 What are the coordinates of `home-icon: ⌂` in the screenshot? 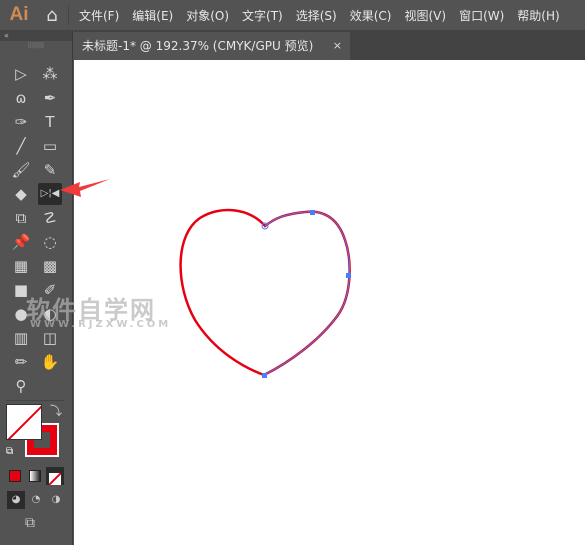 It's located at (52, 15).